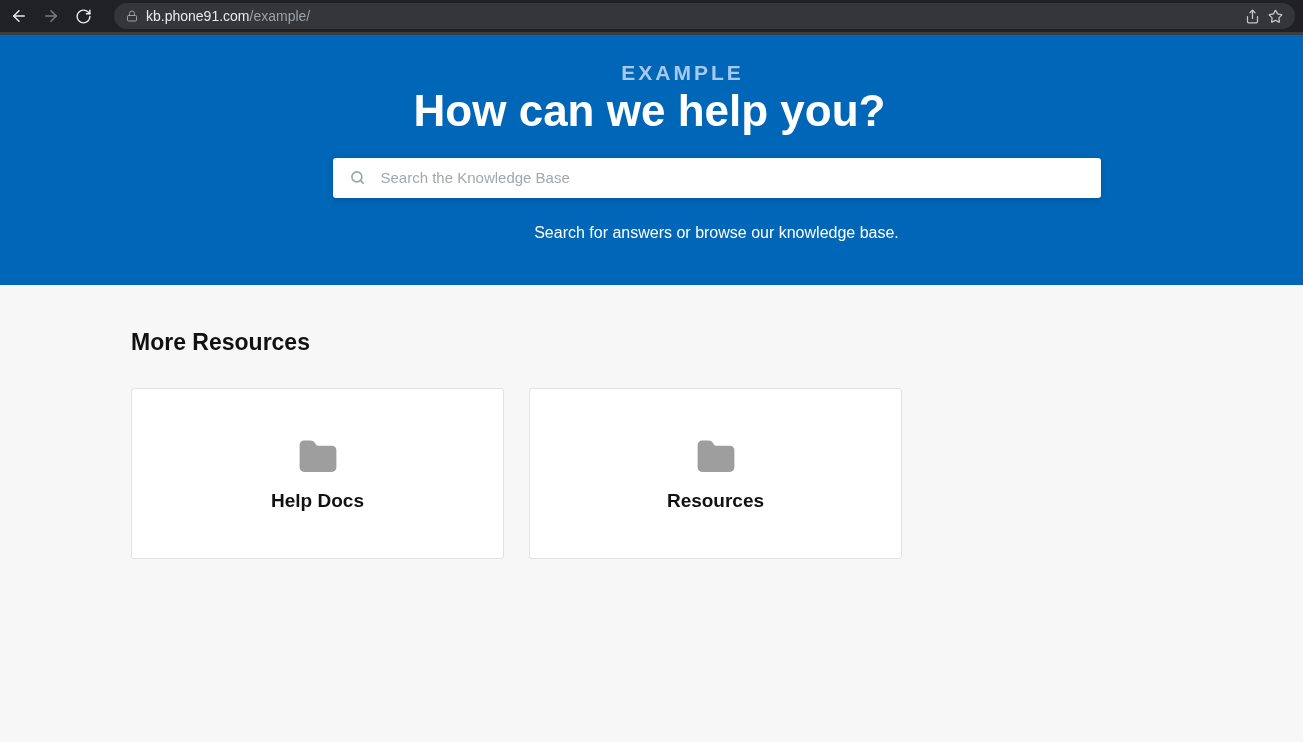 Image resolution: width=1303 pixels, height=742 pixels. What do you see at coordinates (357, 177) in the screenshot?
I see `search-icon` at bounding box center [357, 177].